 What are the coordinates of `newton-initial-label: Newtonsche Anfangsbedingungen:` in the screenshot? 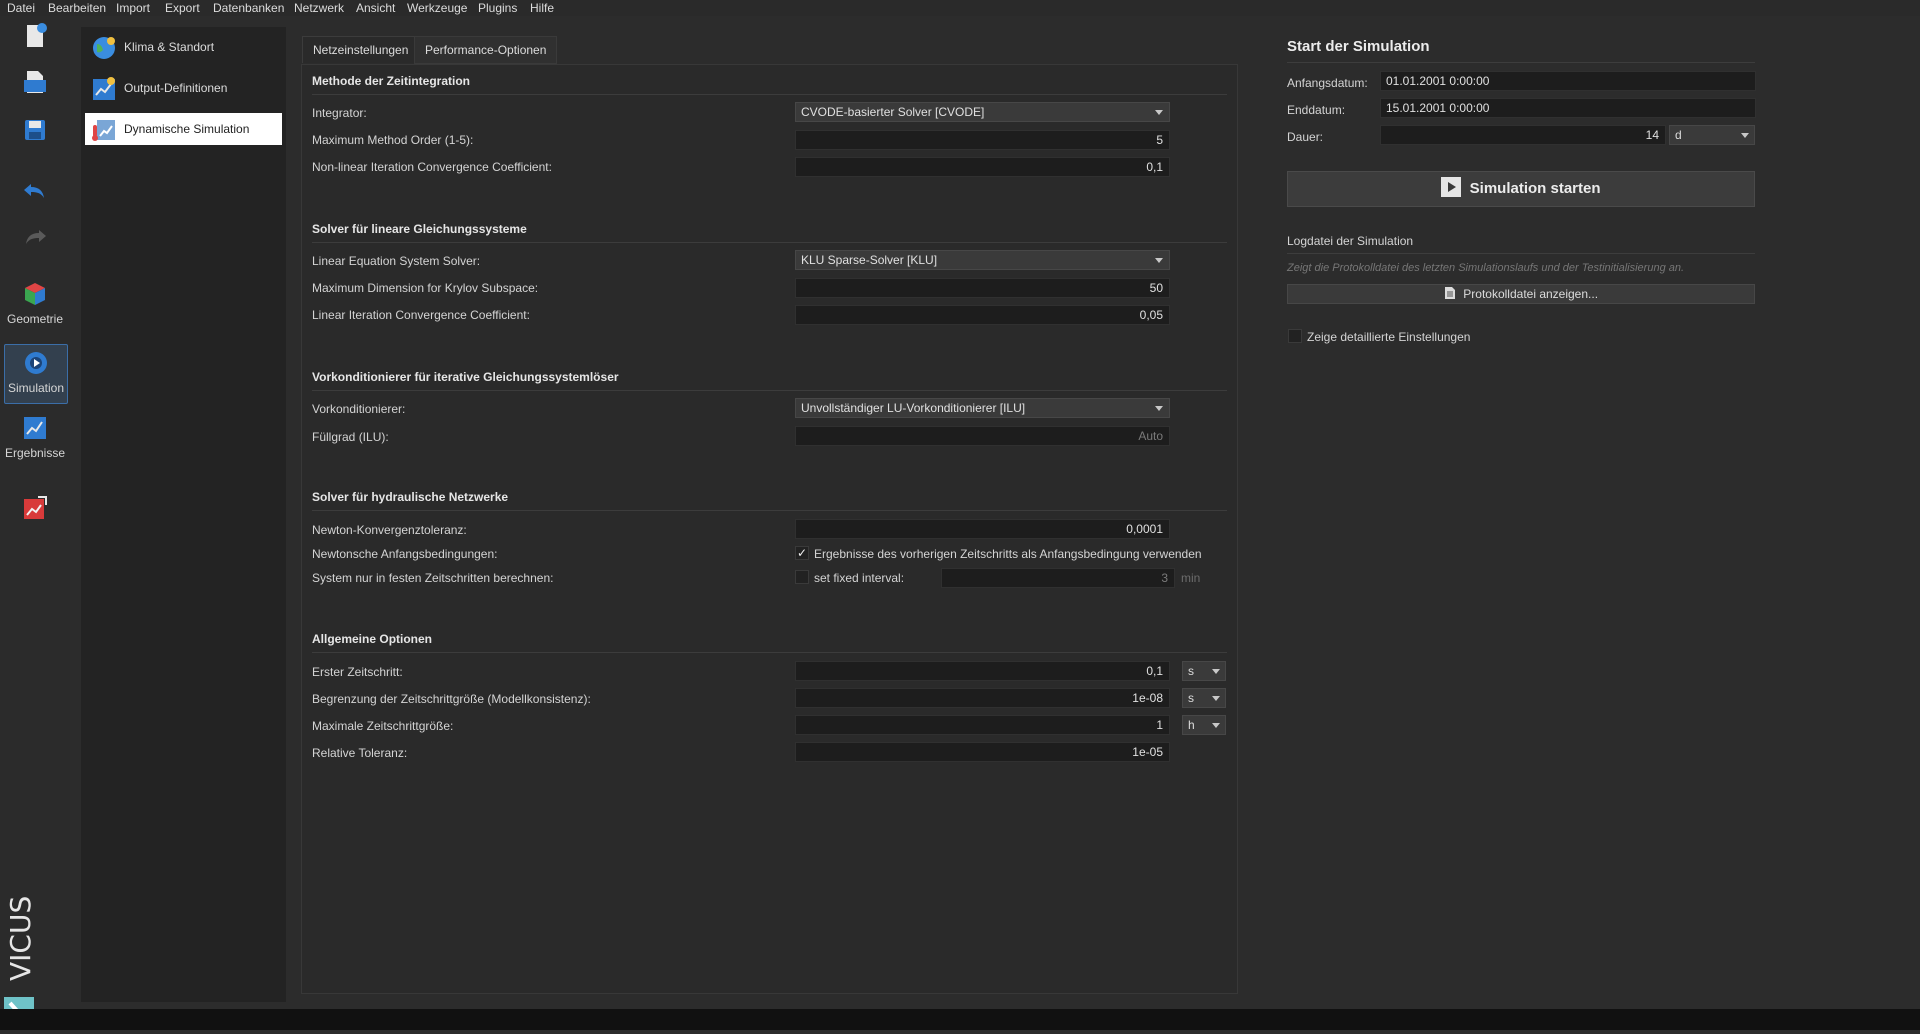 It's located at (405, 554).